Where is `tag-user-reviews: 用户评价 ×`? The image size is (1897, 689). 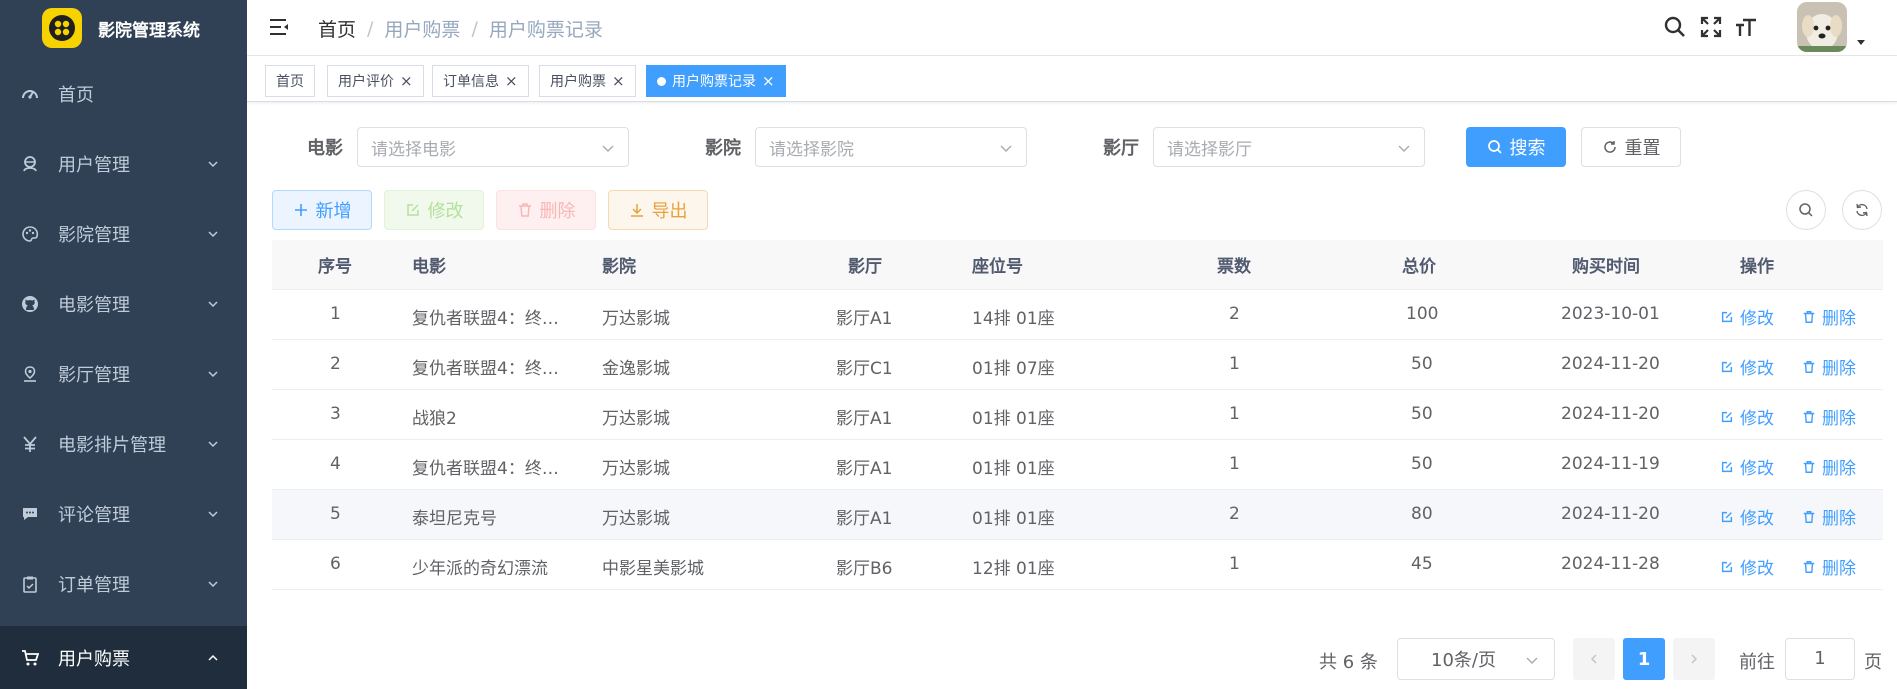
tag-user-reviews: 用户评价 × is located at coordinates (375, 81).